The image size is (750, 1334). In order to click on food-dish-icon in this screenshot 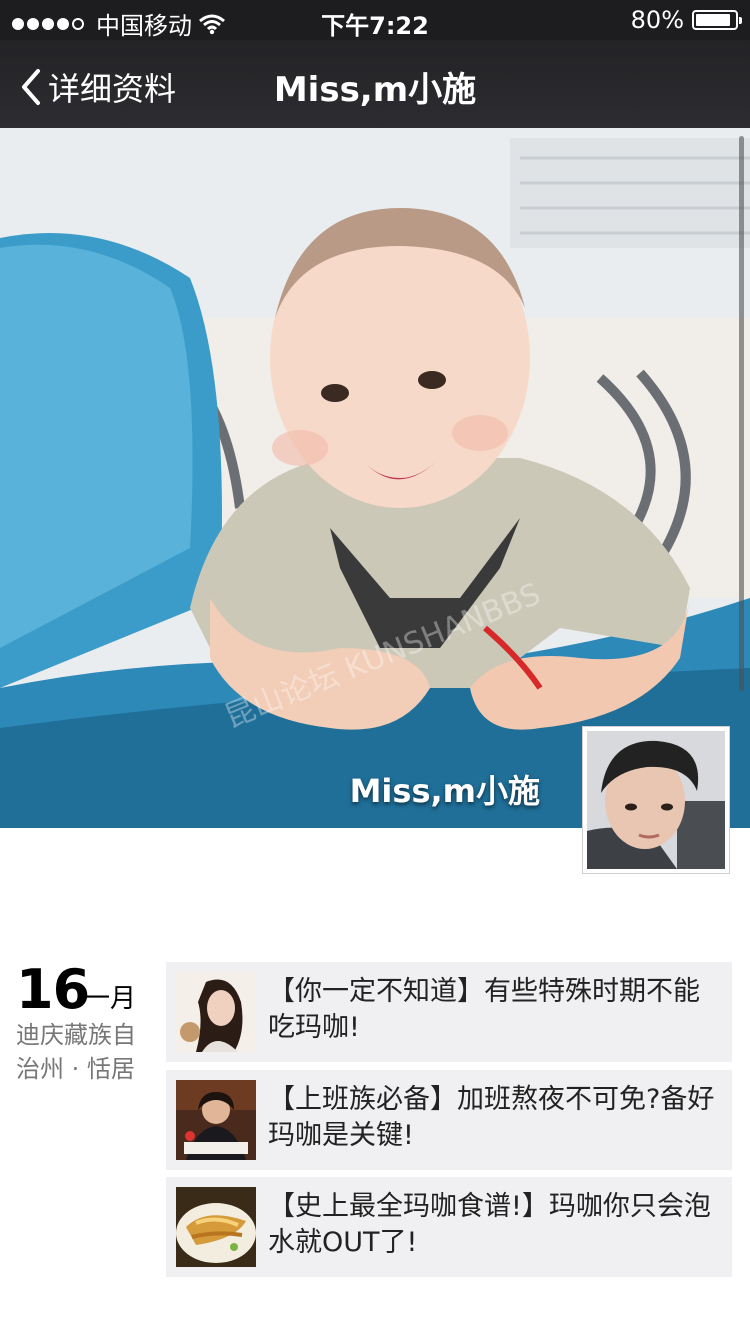, I will do `click(216, 1227)`.